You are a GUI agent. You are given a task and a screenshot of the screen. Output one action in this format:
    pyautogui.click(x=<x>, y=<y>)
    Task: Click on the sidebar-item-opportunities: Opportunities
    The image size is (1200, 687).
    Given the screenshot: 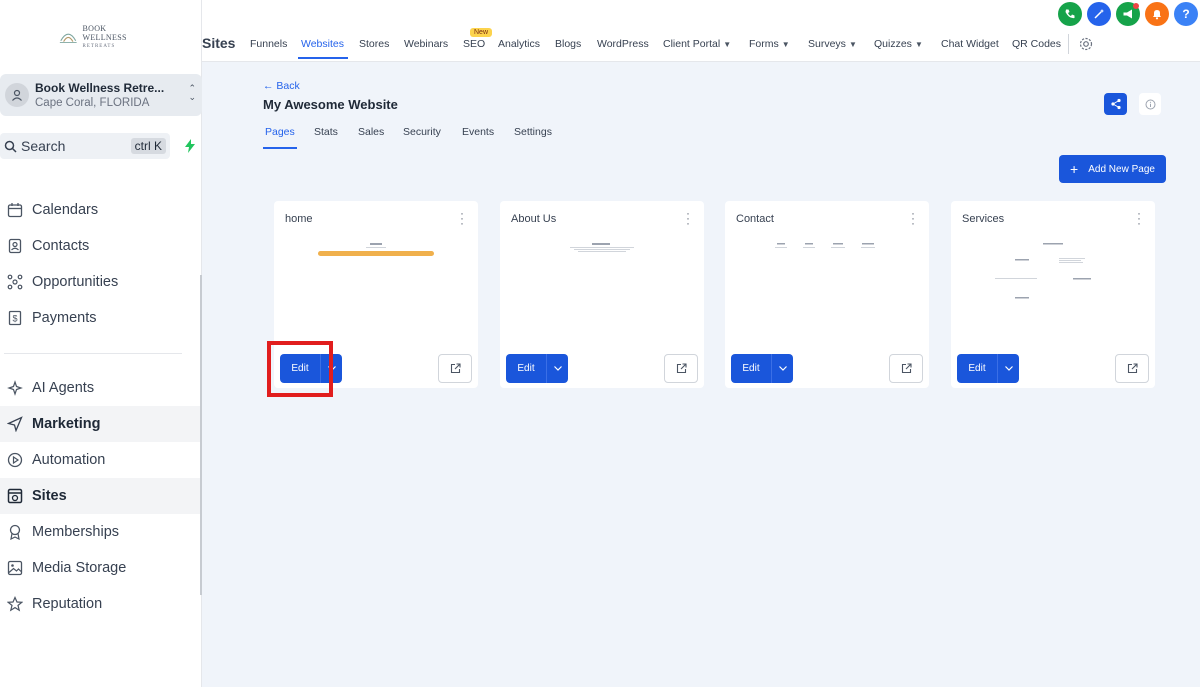 What is the action you would take?
    pyautogui.click(x=101, y=282)
    